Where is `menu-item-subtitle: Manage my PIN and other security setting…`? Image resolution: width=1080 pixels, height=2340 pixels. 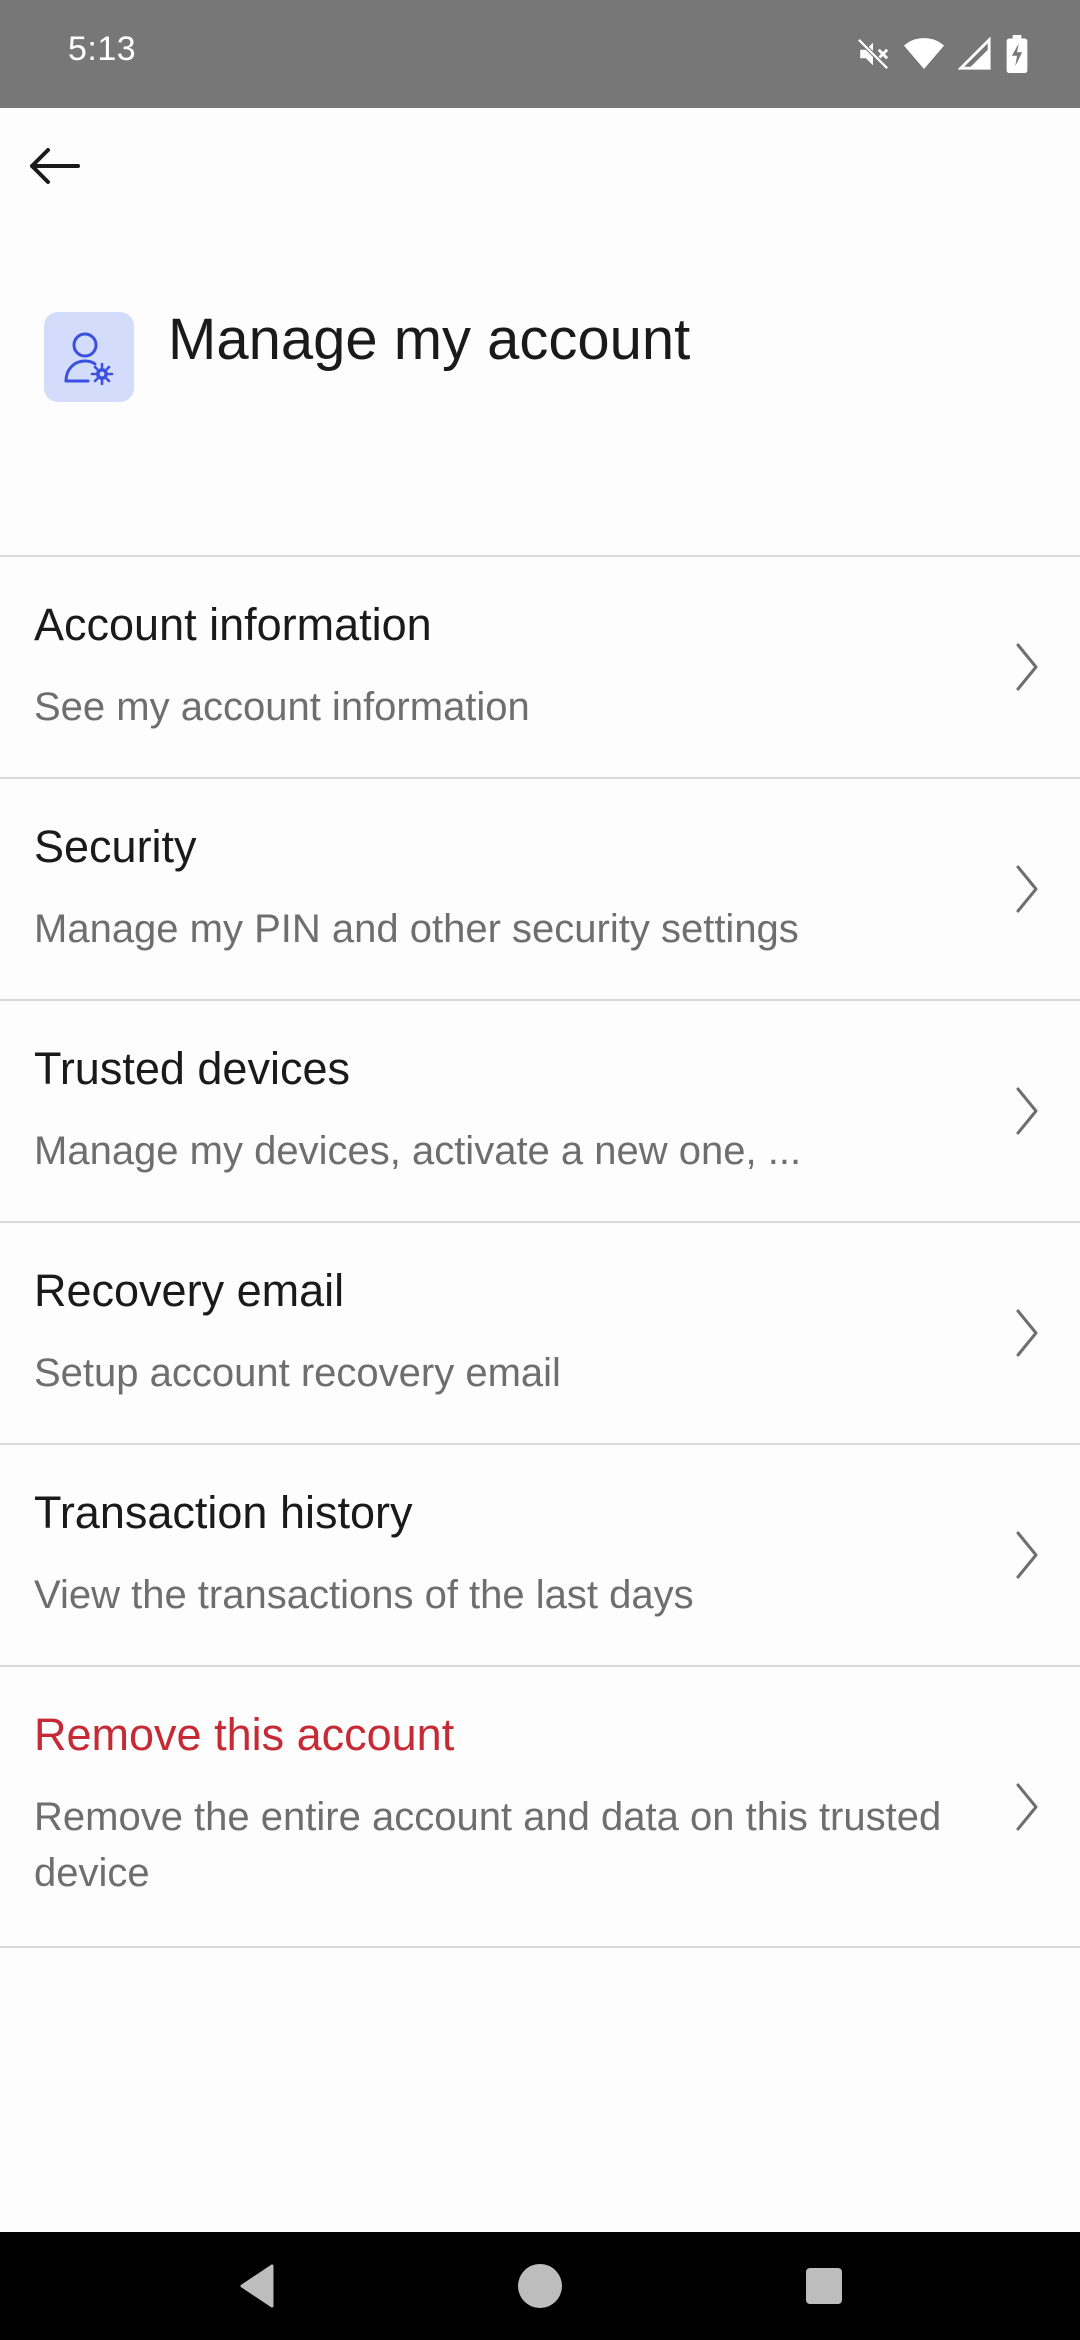 menu-item-subtitle: Manage my PIN and other security setting… is located at coordinates (416, 929).